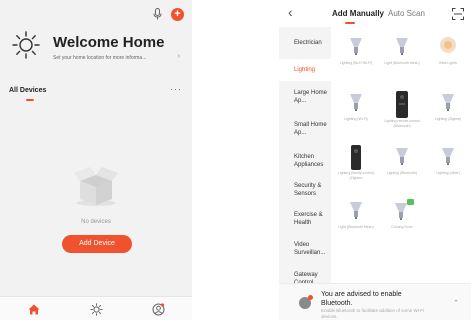 The image size is (471, 320). What do you see at coordinates (448, 46) in the screenshot?
I see `bulb-glow-icon` at bounding box center [448, 46].